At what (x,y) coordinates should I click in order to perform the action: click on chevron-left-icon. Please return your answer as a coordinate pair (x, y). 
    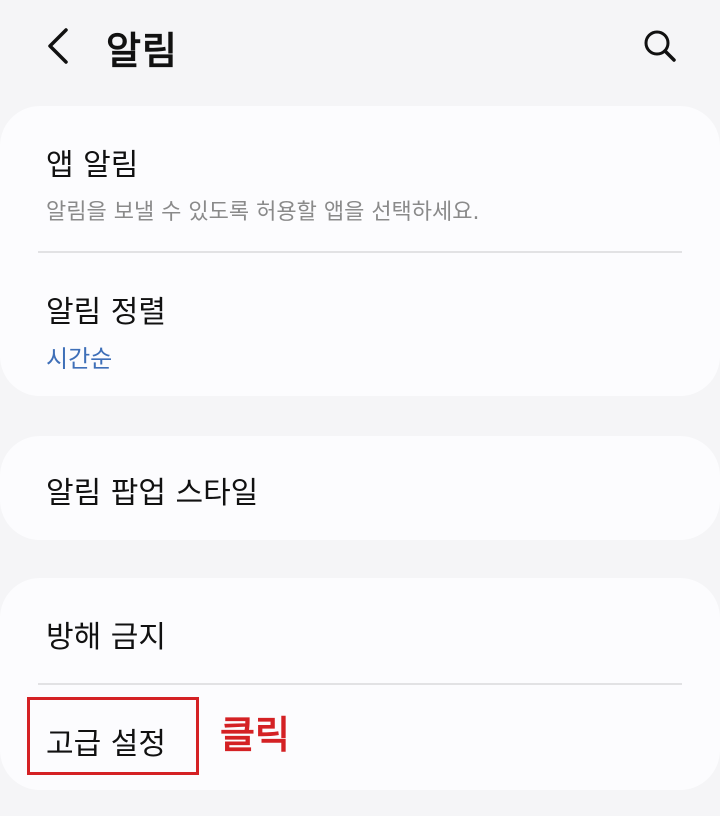
    Looking at the image, I should click on (58, 46).